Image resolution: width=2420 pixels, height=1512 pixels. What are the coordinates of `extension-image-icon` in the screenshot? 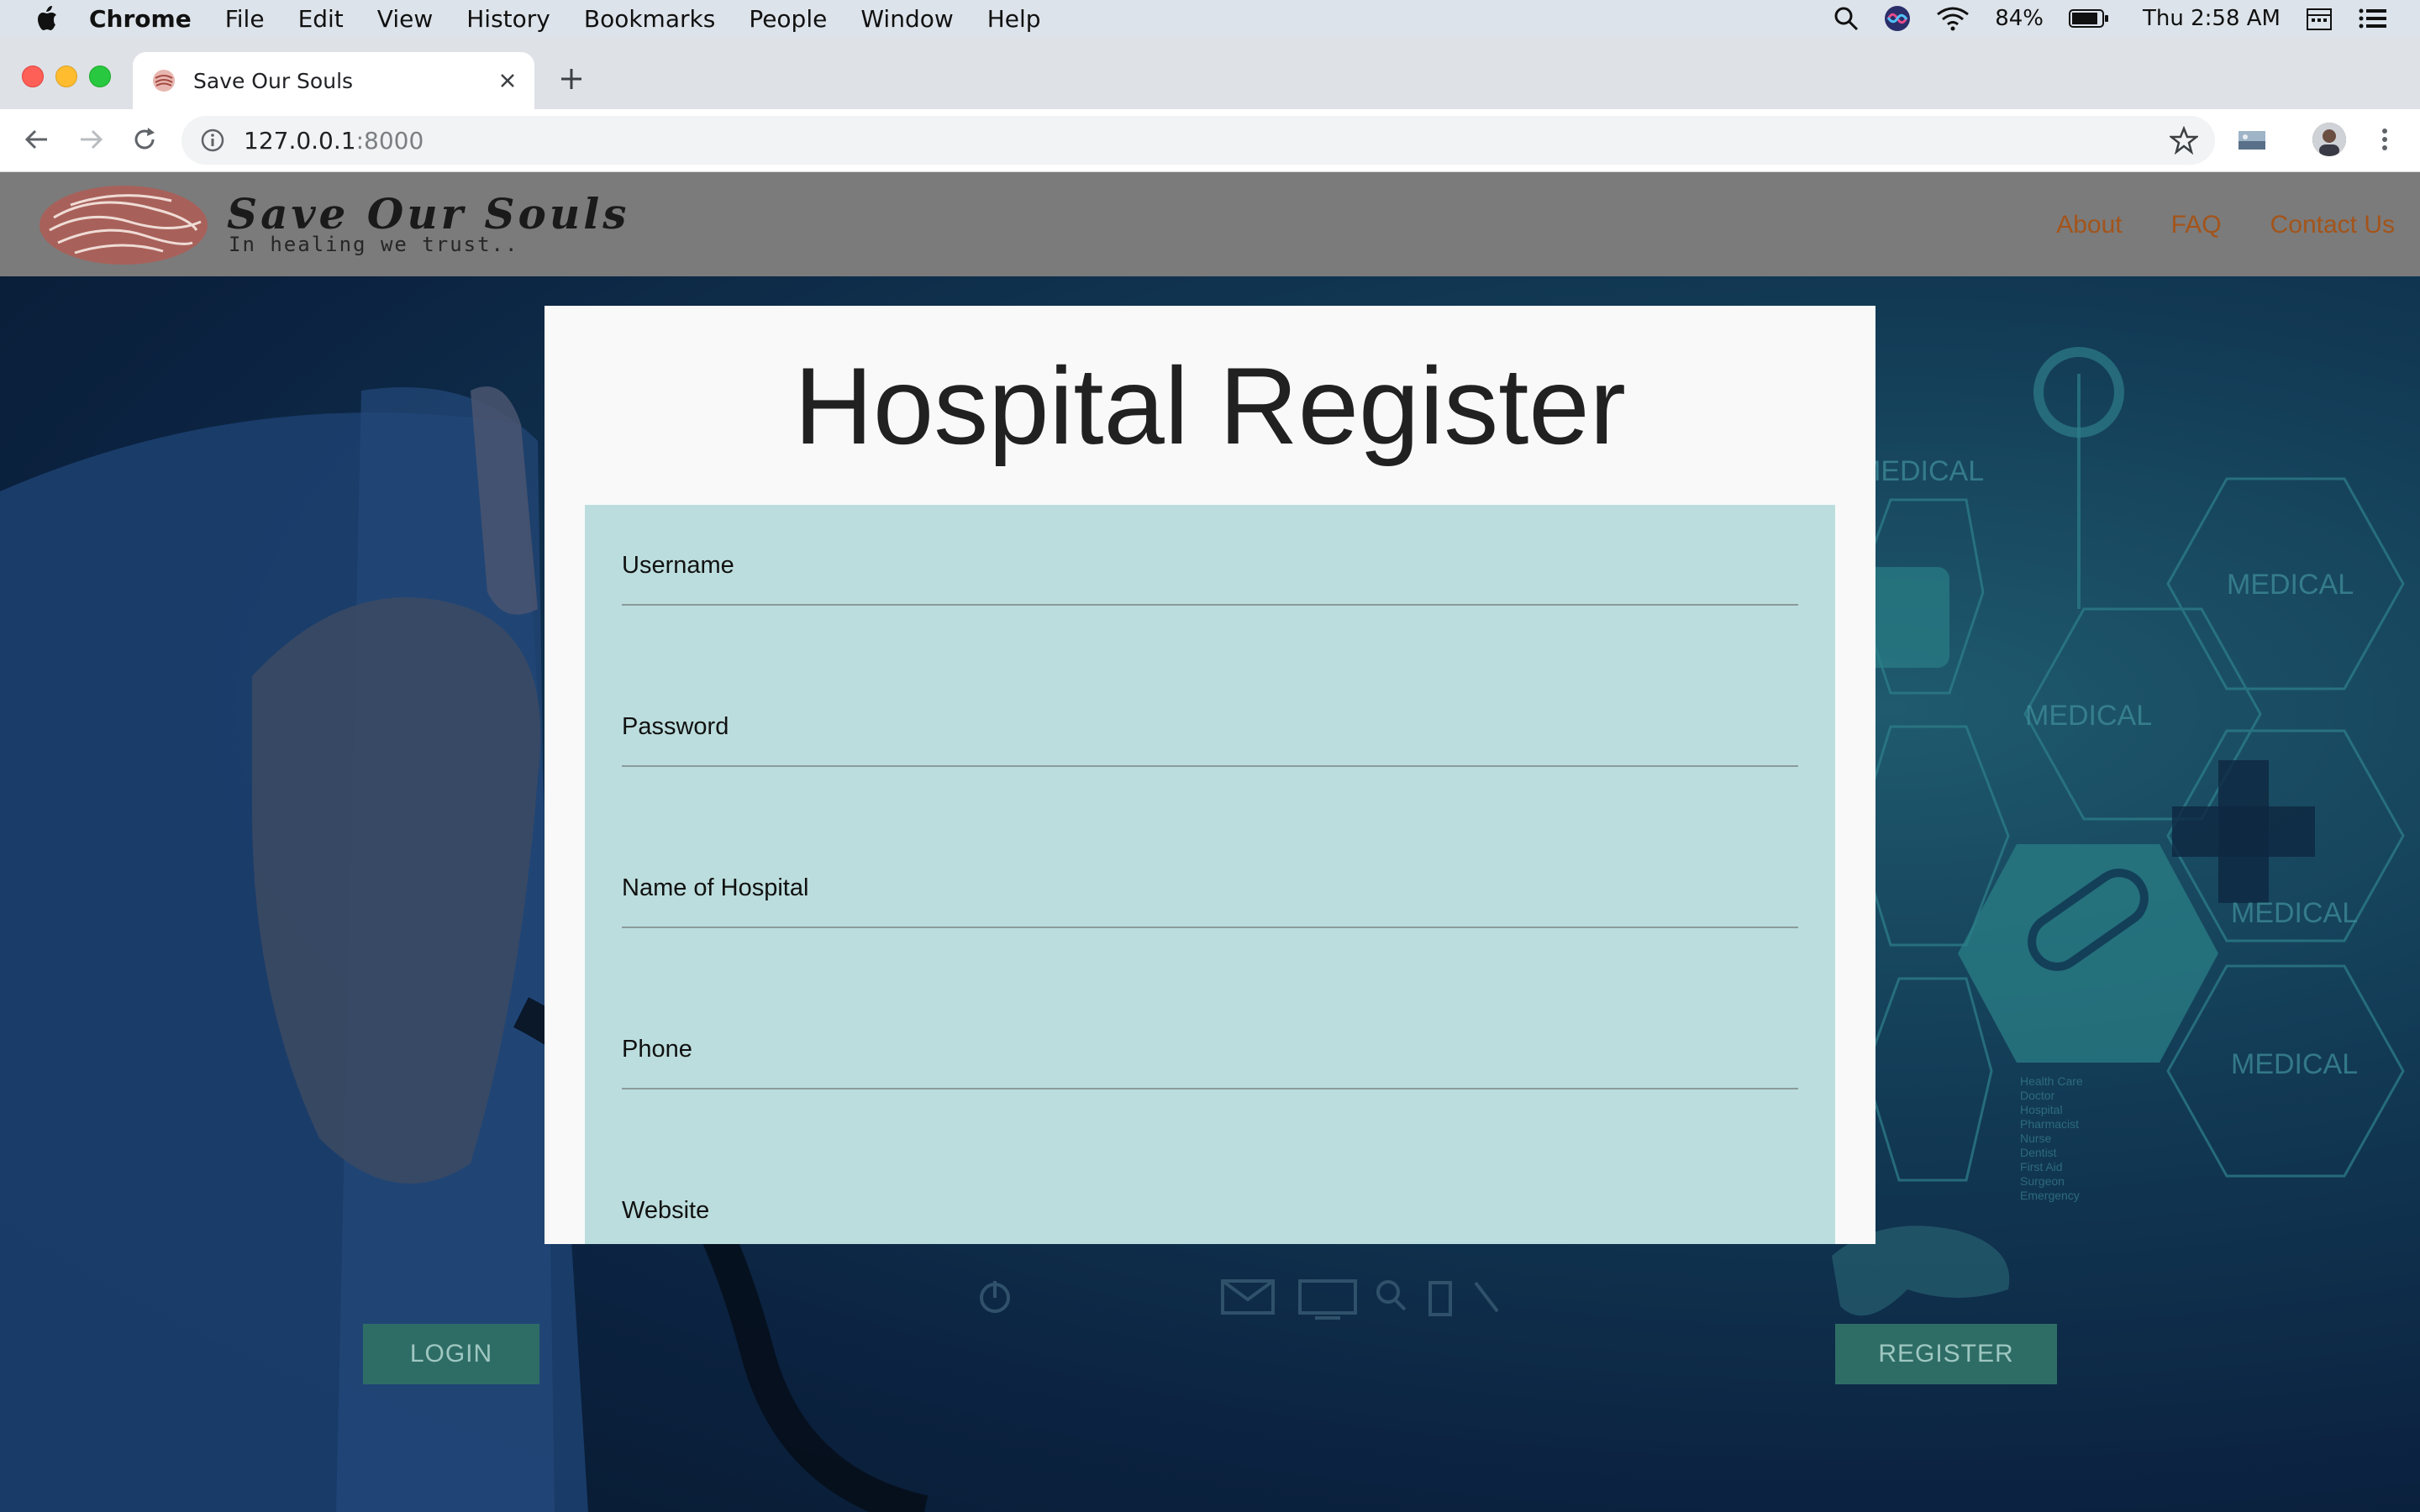 It's located at (2252, 140).